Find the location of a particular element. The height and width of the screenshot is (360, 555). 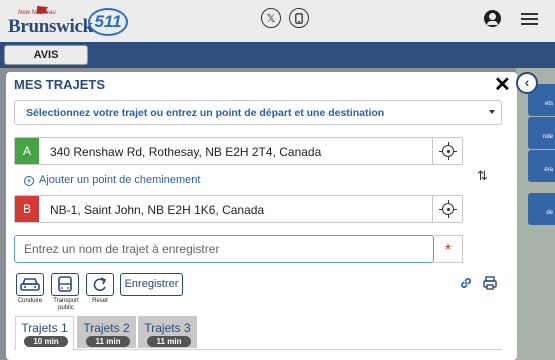

nb511-logo: New Nouveau Brunswick 511 is located at coordinates (68, 22).